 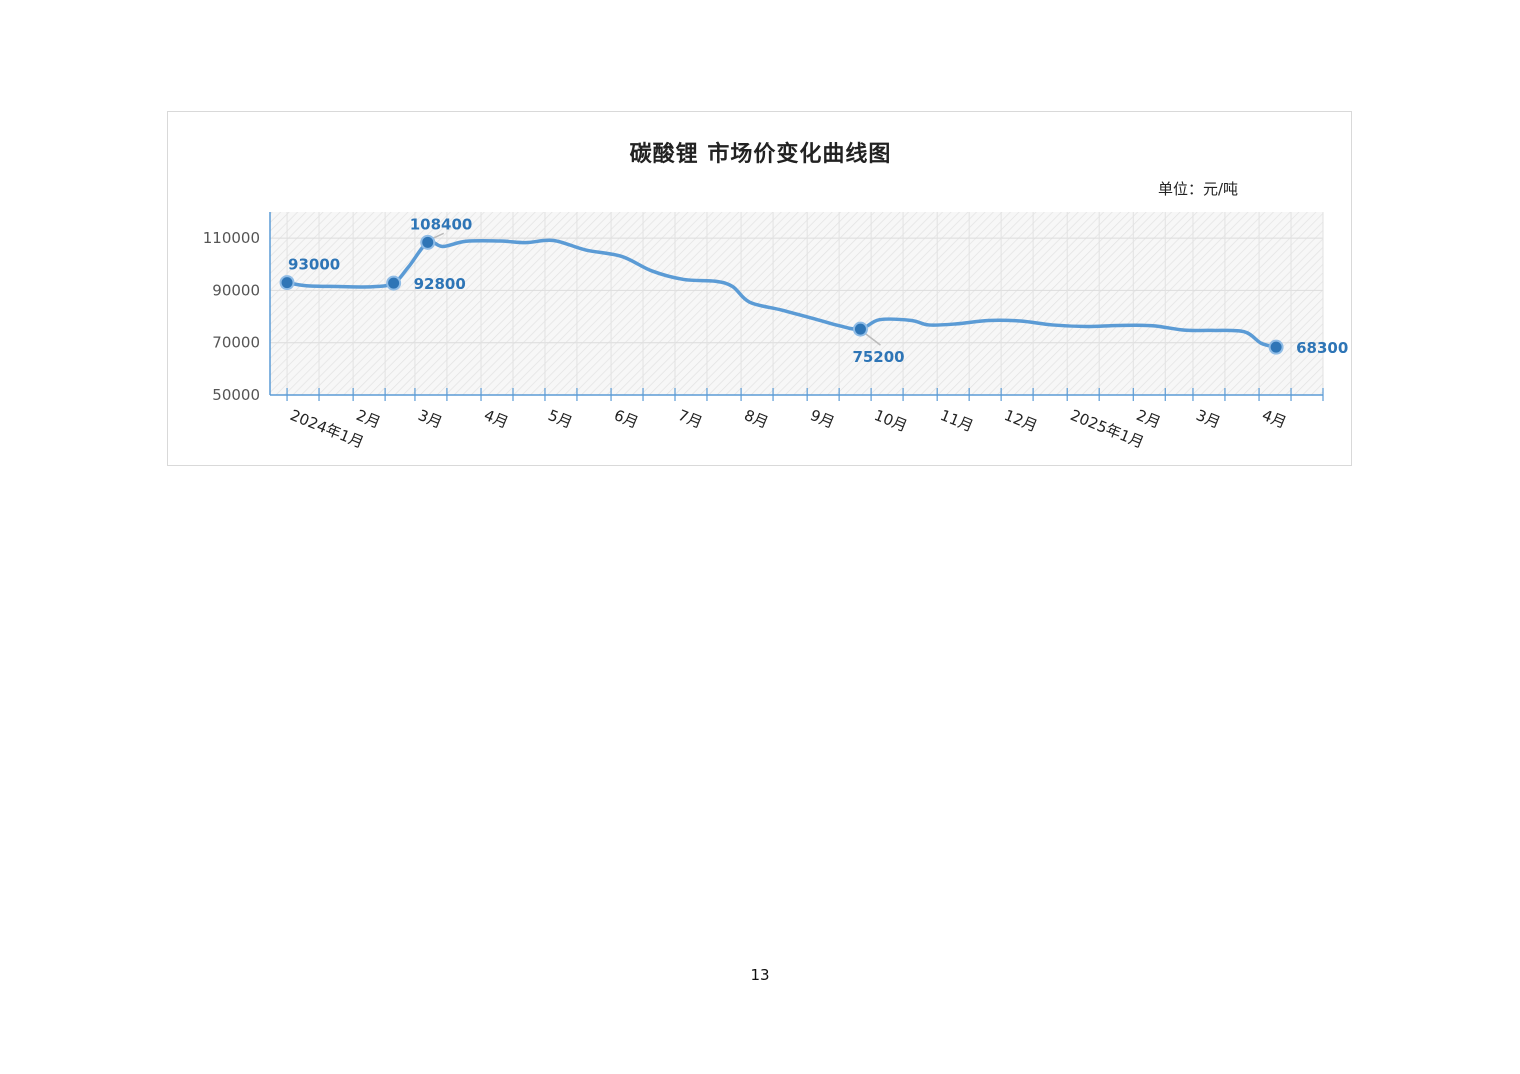 I want to click on x-tick-label: 6月, so click(x=627, y=419).